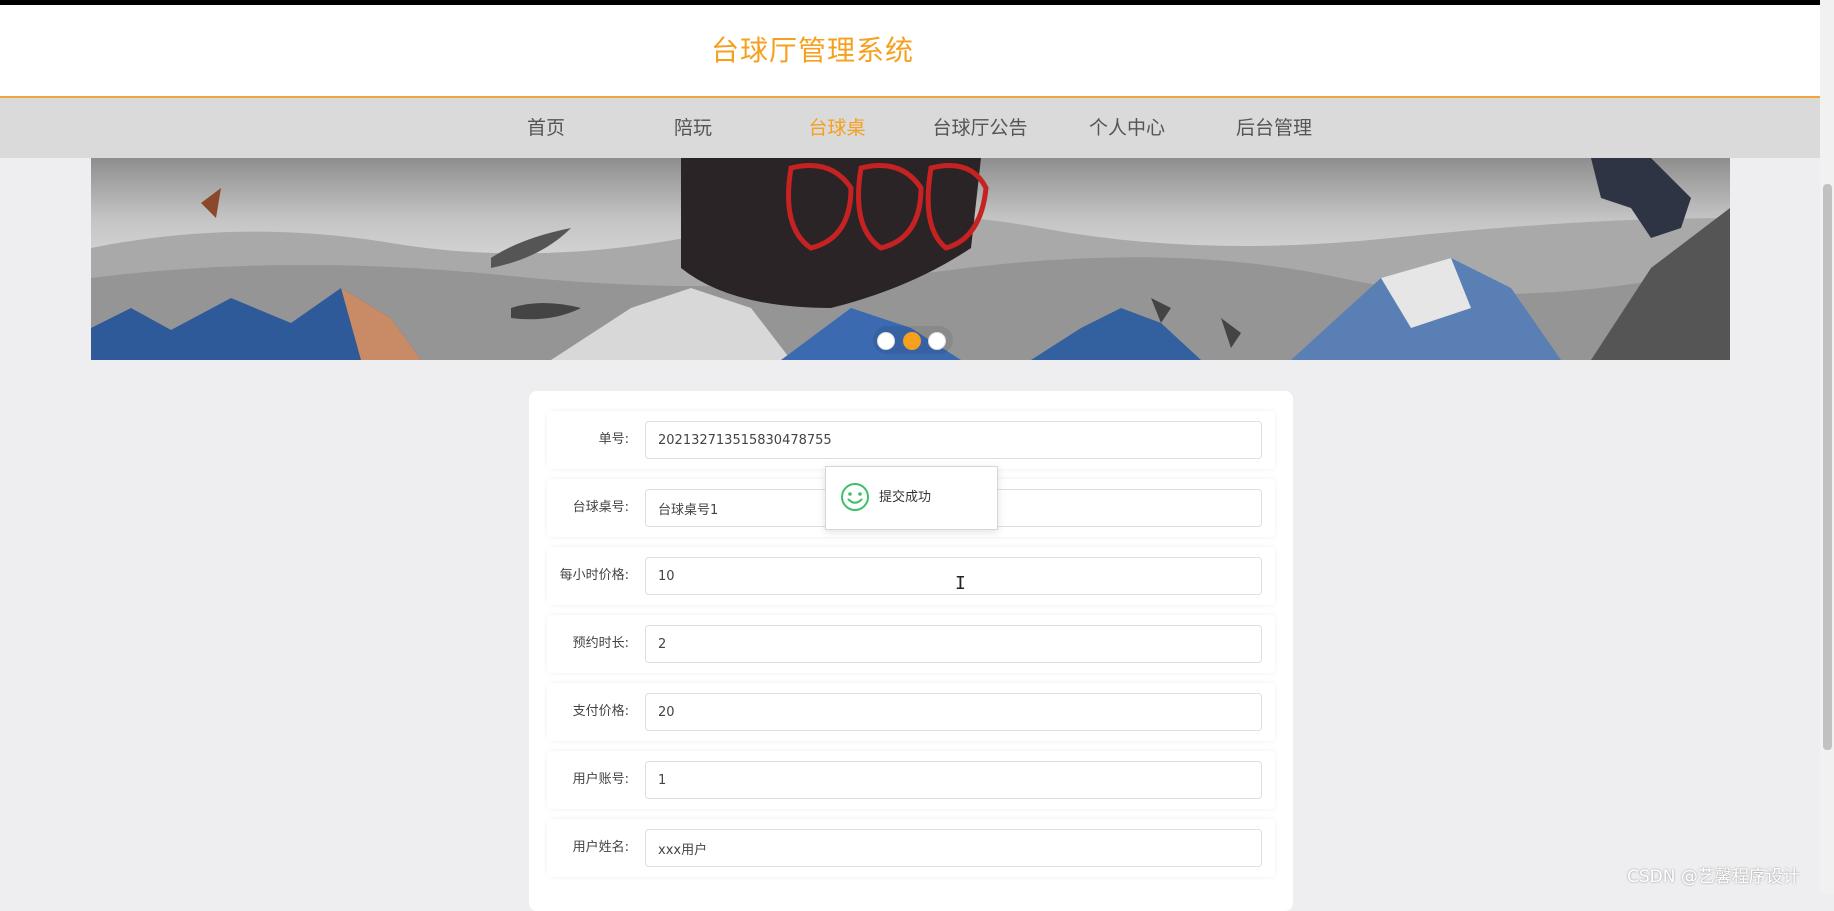 This screenshot has width=1834, height=911. Describe the element at coordinates (1274, 128) in the screenshot. I see `nav-item-admin: 后台管理` at that location.